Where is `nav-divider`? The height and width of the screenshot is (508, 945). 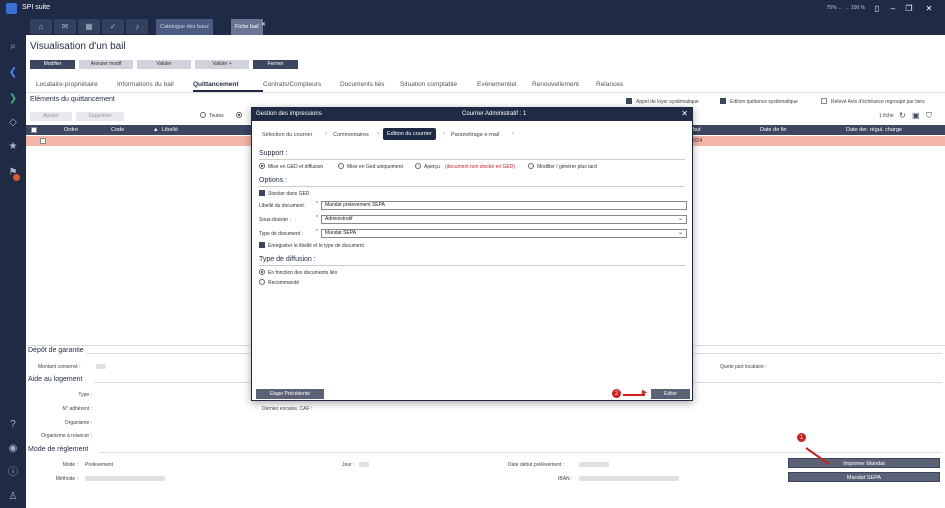
nav-divider is located at coordinates (485, 92).